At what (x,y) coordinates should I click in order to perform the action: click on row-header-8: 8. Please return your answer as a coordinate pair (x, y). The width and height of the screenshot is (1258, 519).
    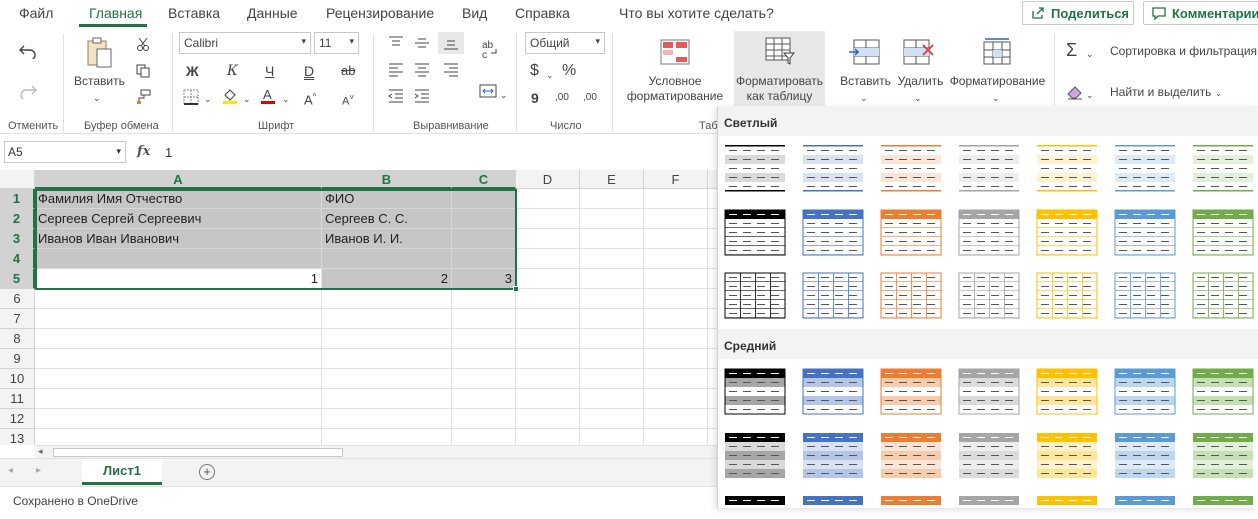
    Looking at the image, I should click on (17, 339).